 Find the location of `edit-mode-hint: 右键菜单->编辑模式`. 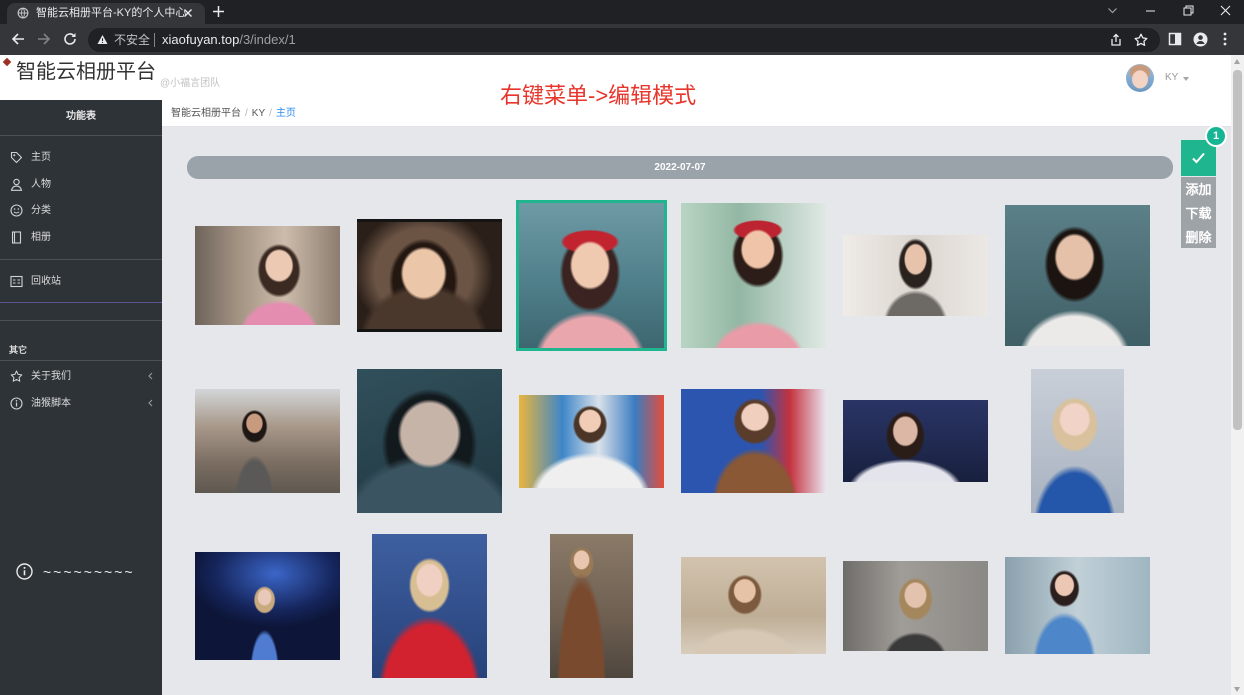

edit-mode-hint: 右键菜单->编辑模式 is located at coordinates (598, 95).